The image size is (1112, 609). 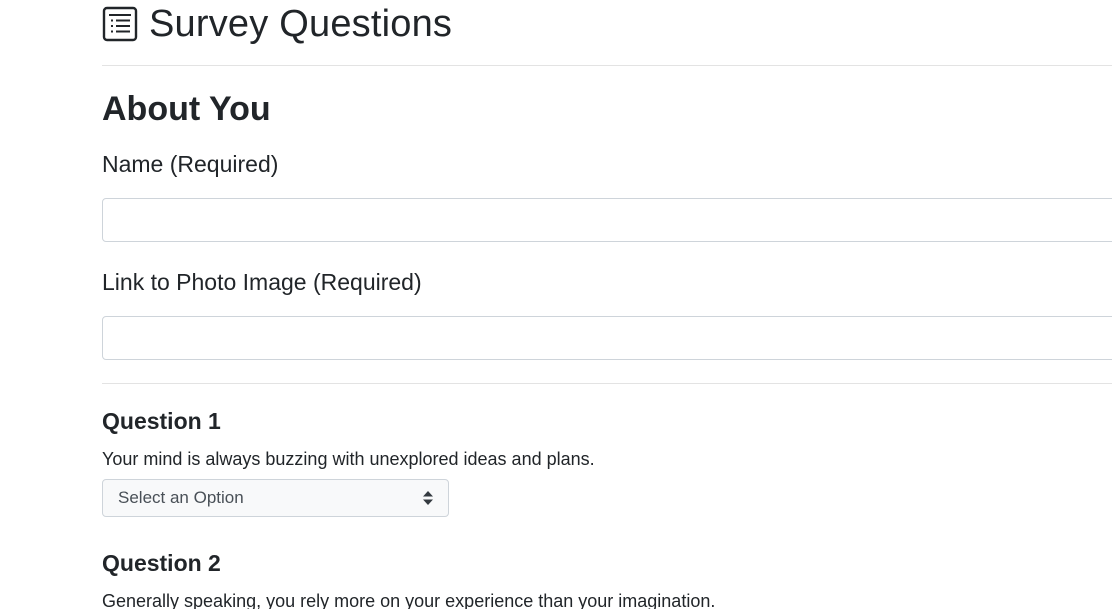 What do you see at coordinates (186, 109) in the screenshot?
I see `section-title-about-you: About You` at bounding box center [186, 109].